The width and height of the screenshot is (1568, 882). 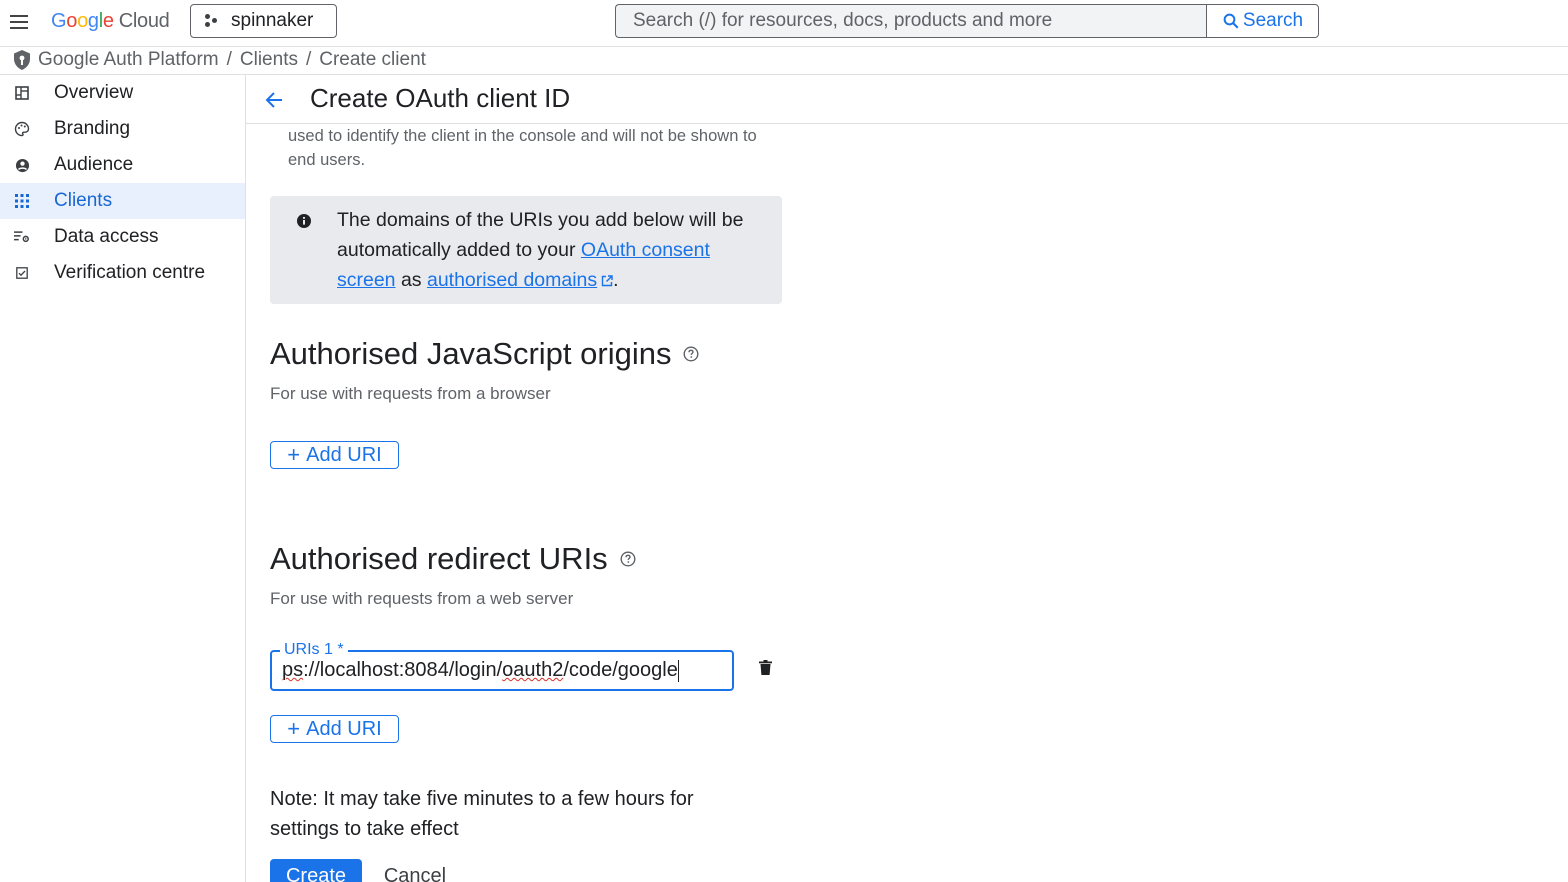 I want to click on add-js-origin-uri-button: + Add URI, so click(x=334, y=455).